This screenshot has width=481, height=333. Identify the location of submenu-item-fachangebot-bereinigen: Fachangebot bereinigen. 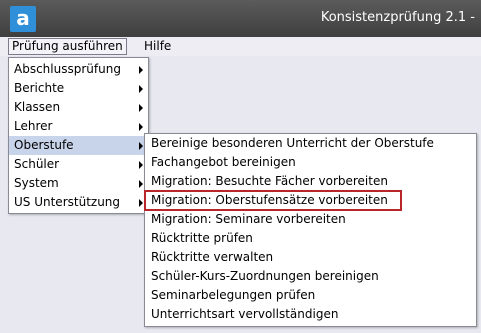
(310, 162).